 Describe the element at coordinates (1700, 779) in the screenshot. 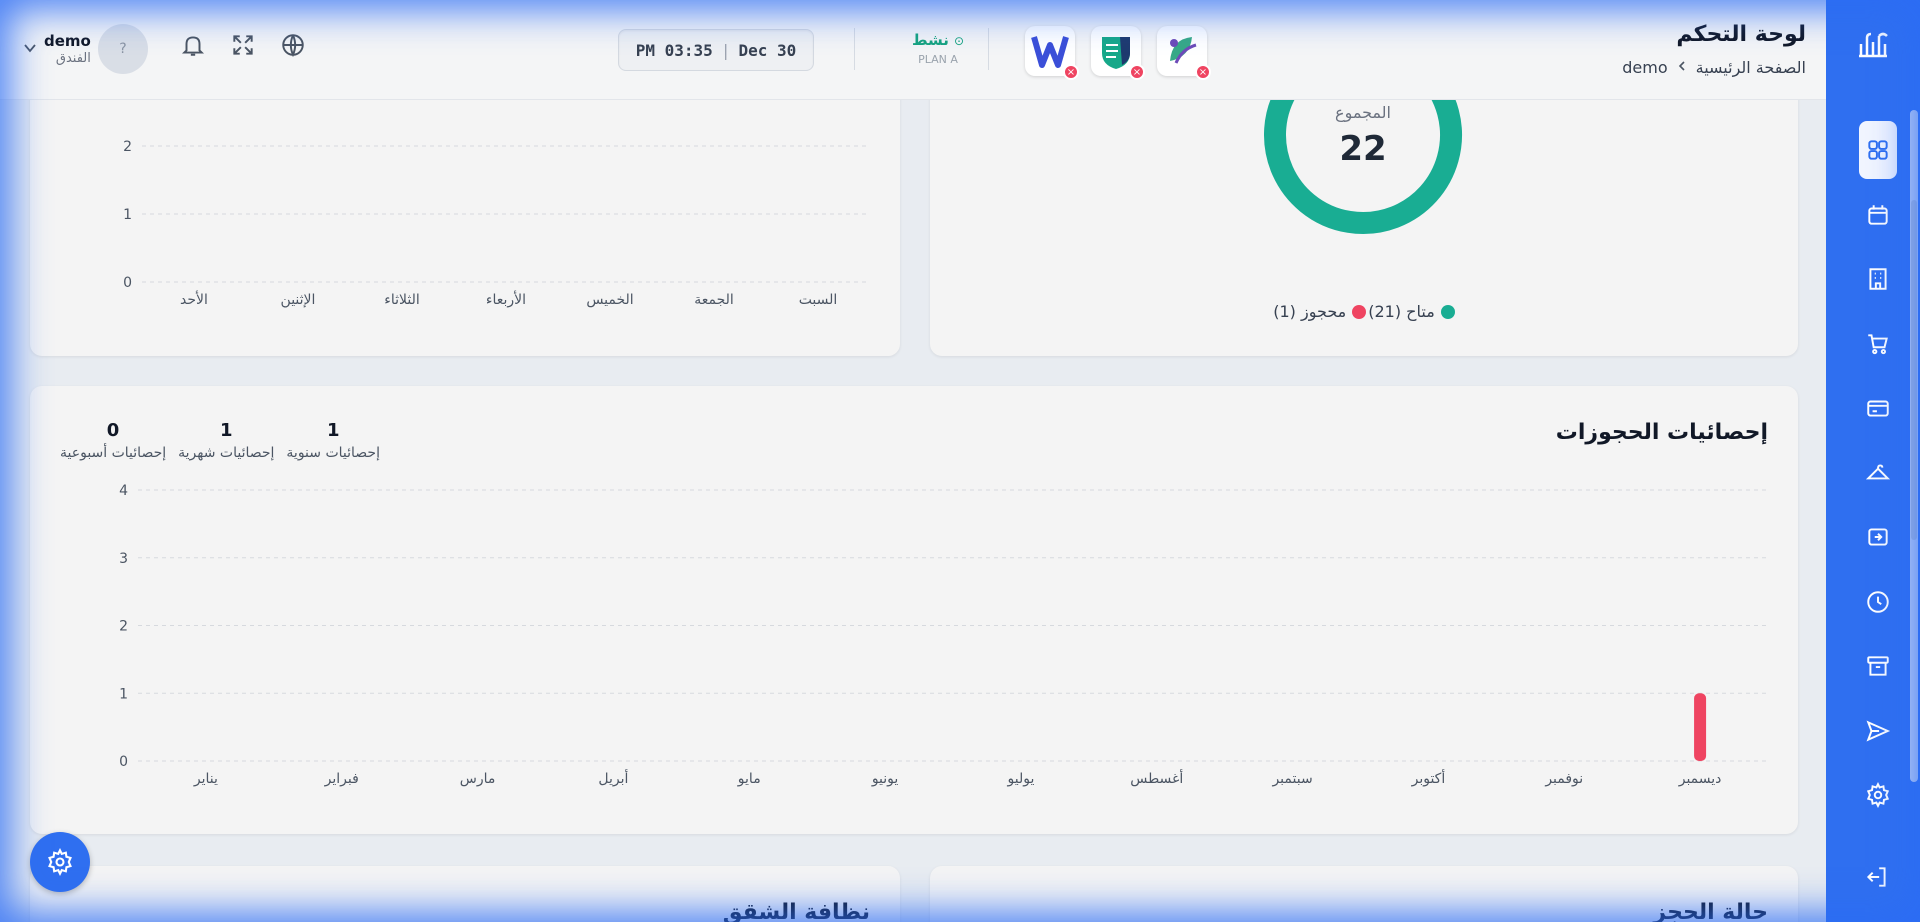

I see `x-tick-label: ديسمبر` at that location.